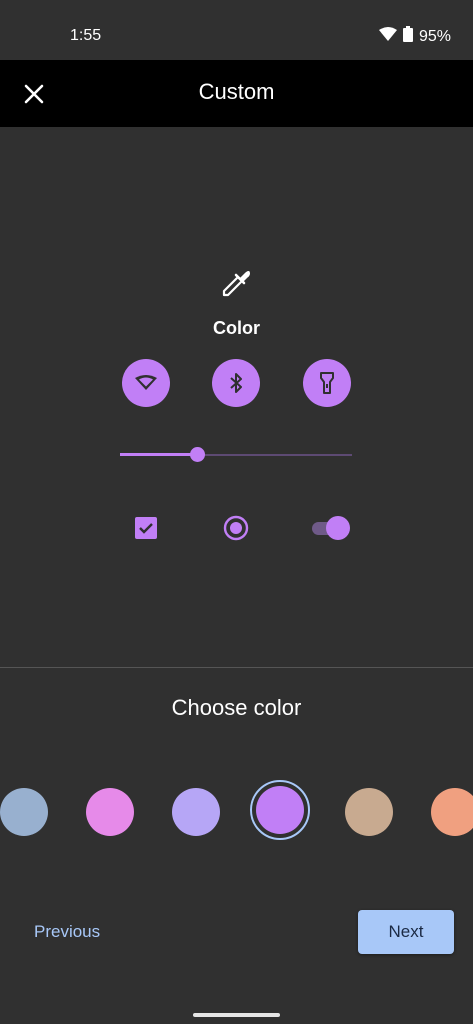 This screenshot has height=1024, width=473. I want to click on qs-flashlight-tile, so click(327, 383).